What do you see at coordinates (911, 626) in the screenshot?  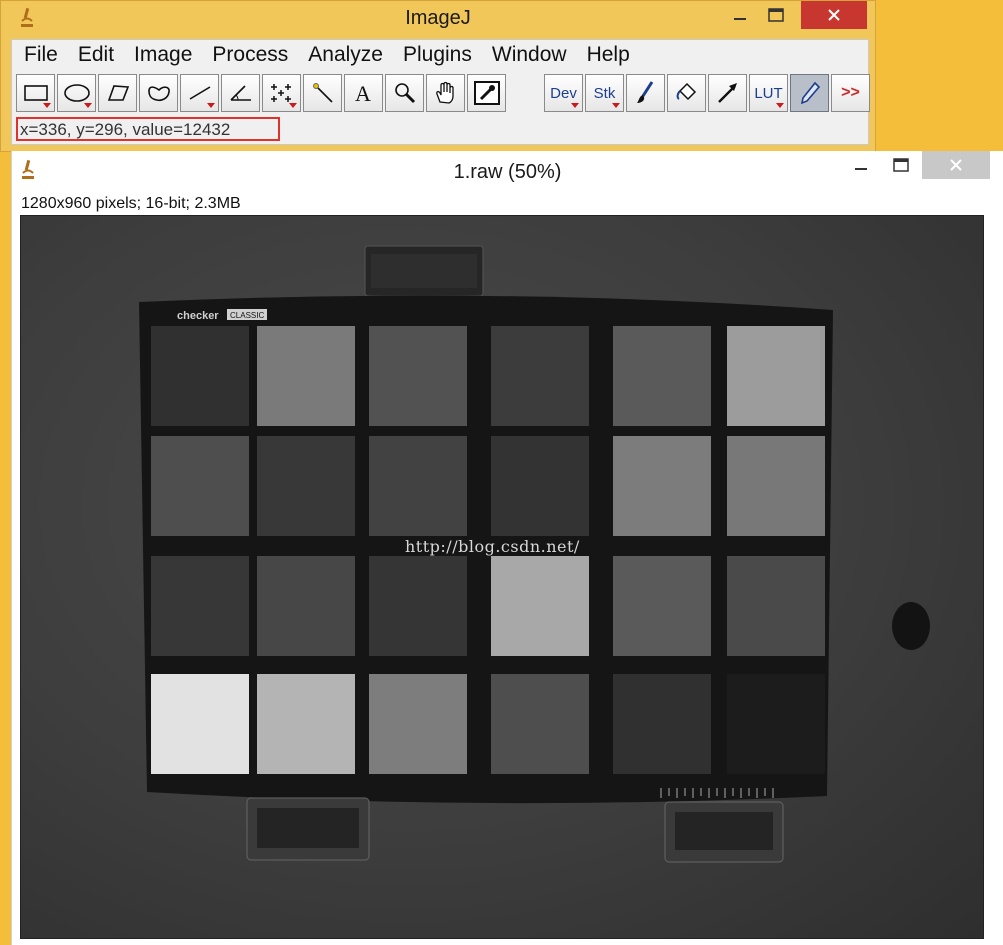 I see `wall-knob` at bounding box center [911, 626].